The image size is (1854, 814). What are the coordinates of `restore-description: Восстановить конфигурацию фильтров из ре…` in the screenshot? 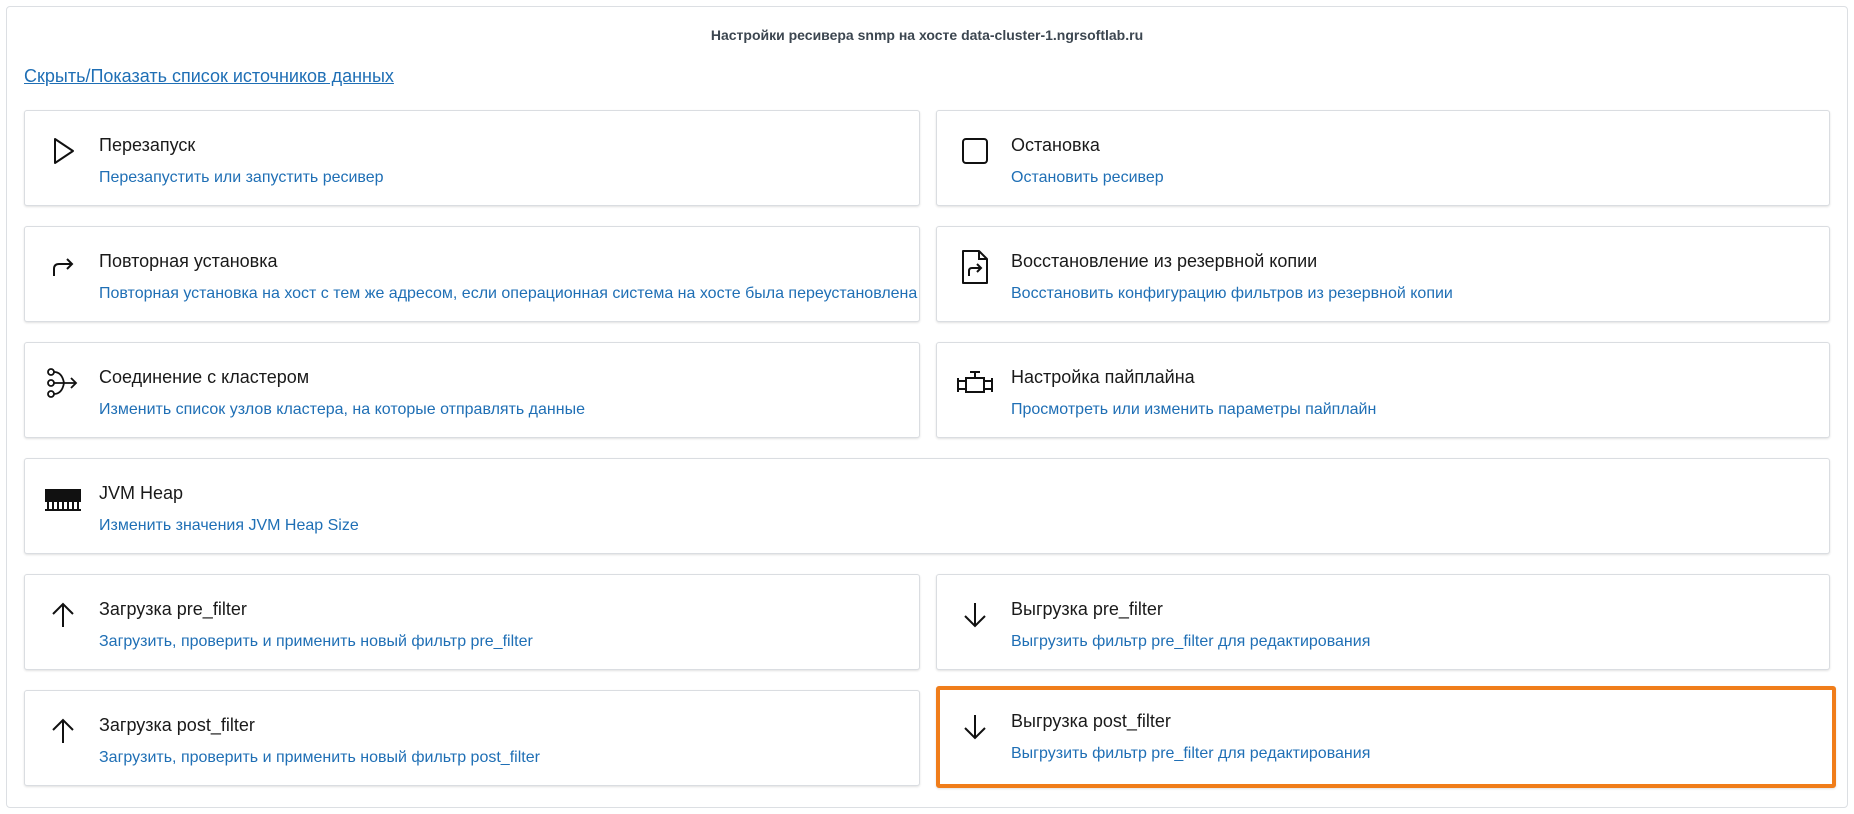 It's located at (1232, 293).